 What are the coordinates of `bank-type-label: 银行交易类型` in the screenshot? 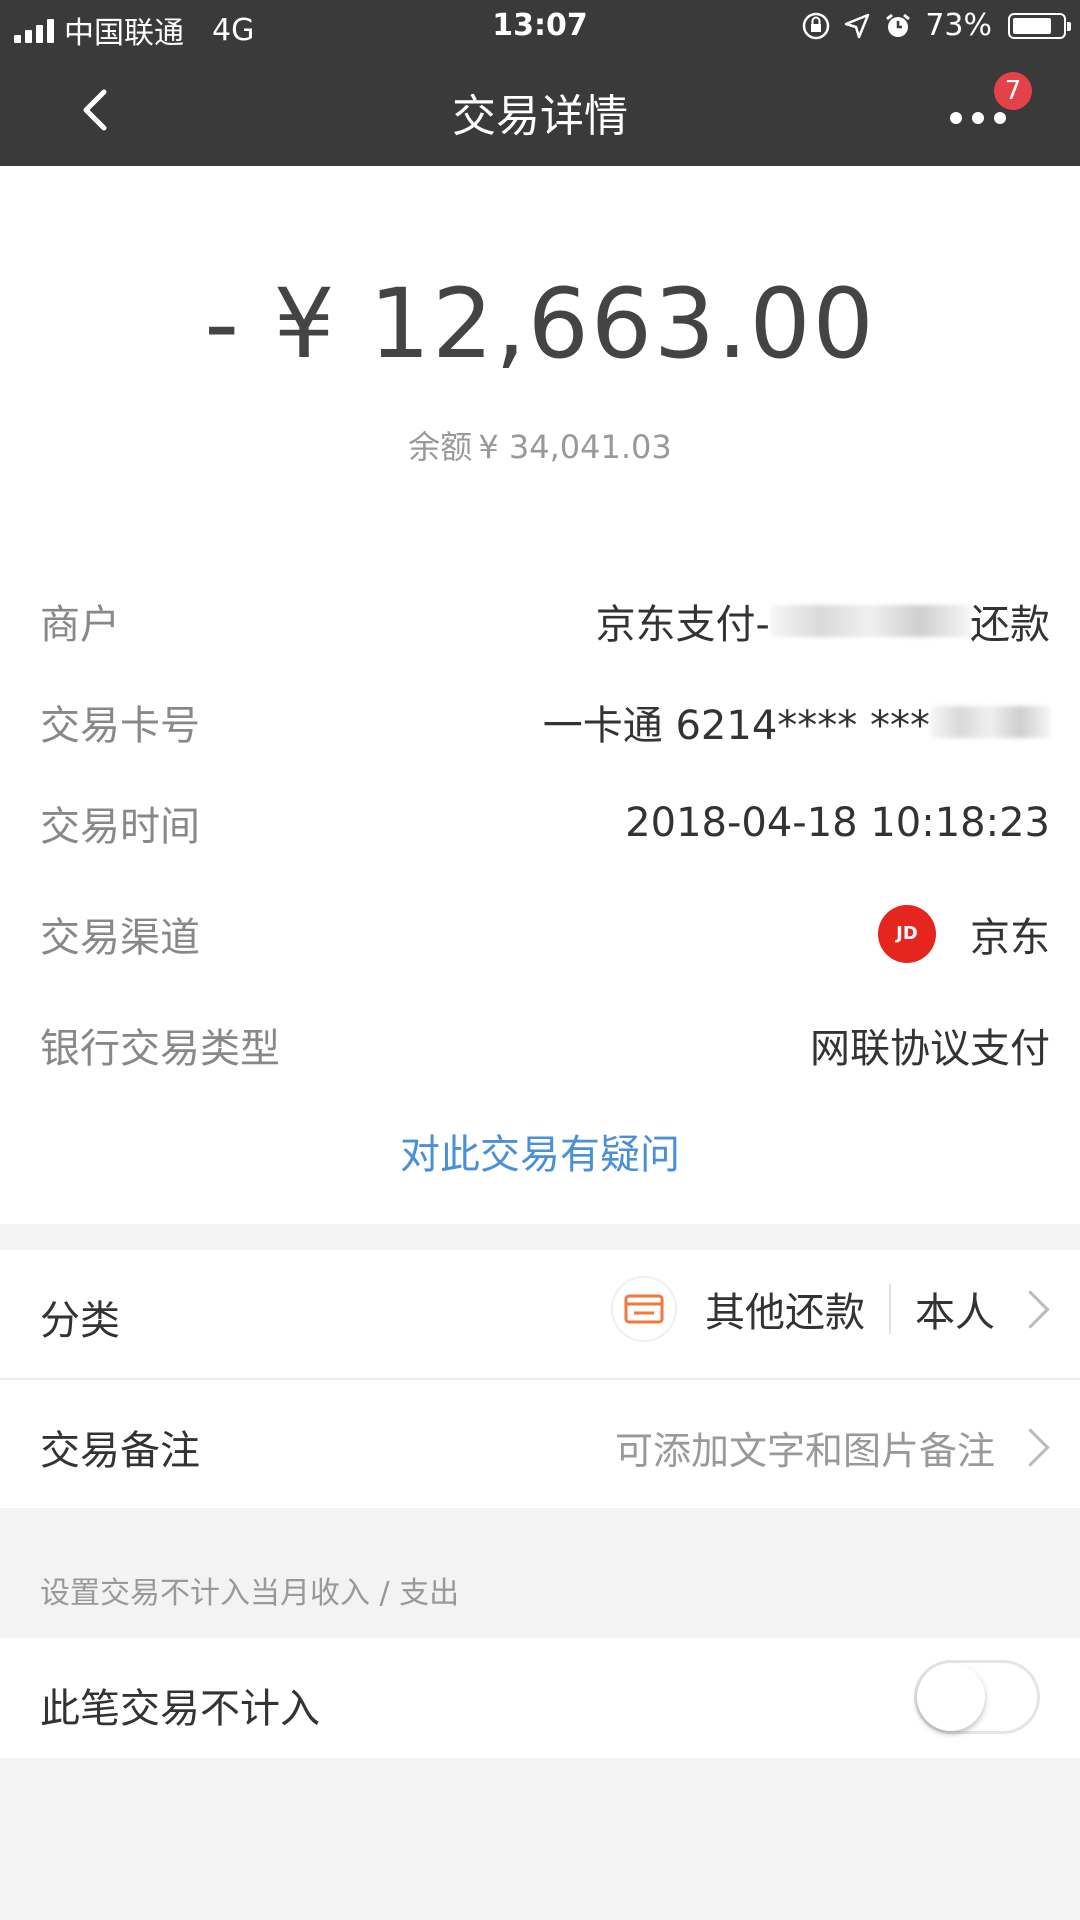 It's located at (160, 1049).